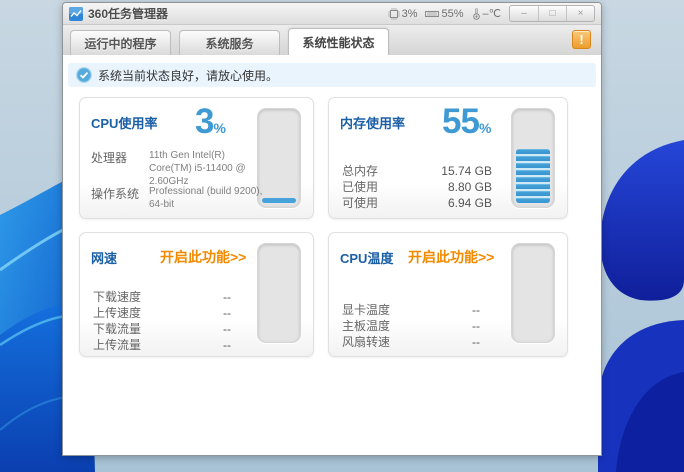  I want to click on cpu-temperature-panel: CPU温度 开启此功能>> 显卡温度 -- 主板温度 -- 风扇转速 --, so click(448, 294).